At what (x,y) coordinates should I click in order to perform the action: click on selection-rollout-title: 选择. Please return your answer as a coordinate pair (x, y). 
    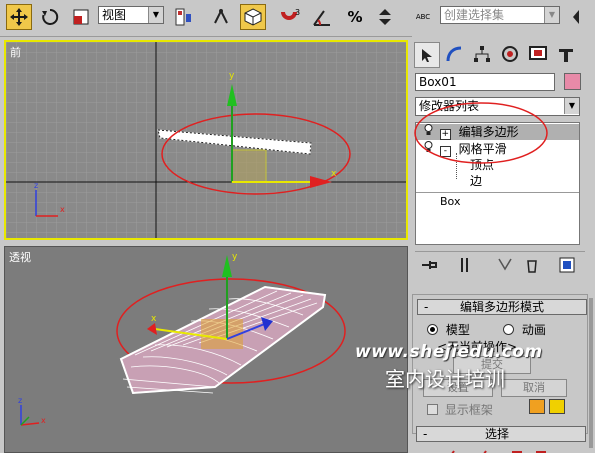
    Looking at the image, I should click on (497, 434).